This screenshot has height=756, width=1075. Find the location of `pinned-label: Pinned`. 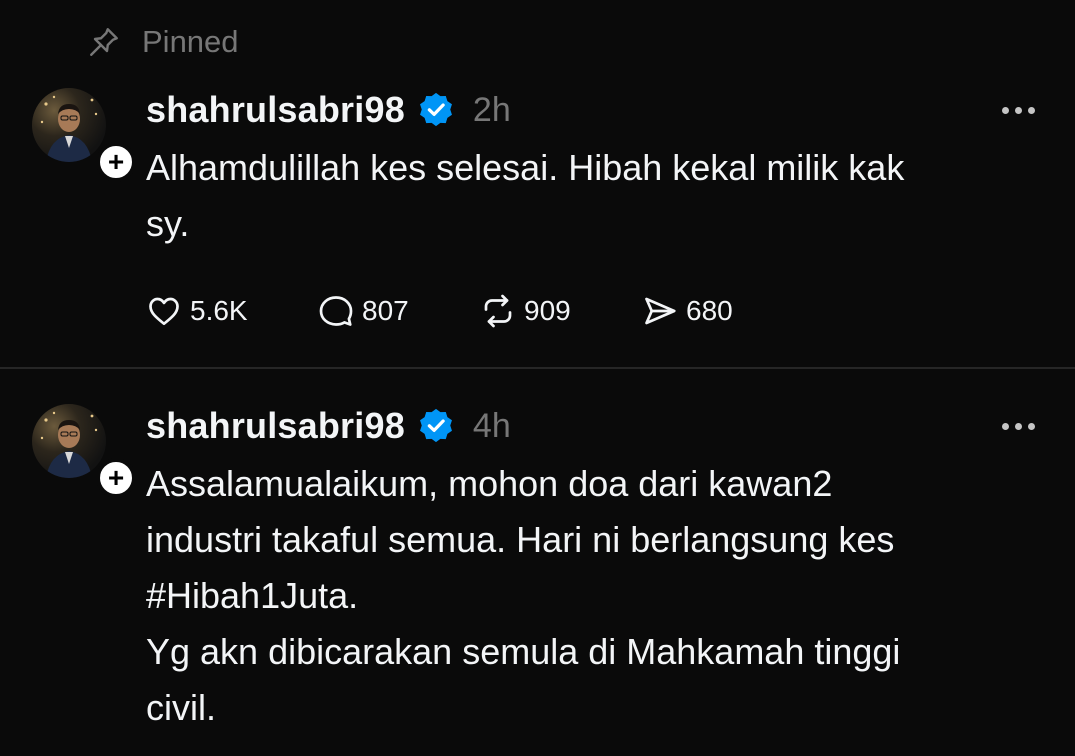

pinned-label: Pinned is located at coordinates (190, 41).